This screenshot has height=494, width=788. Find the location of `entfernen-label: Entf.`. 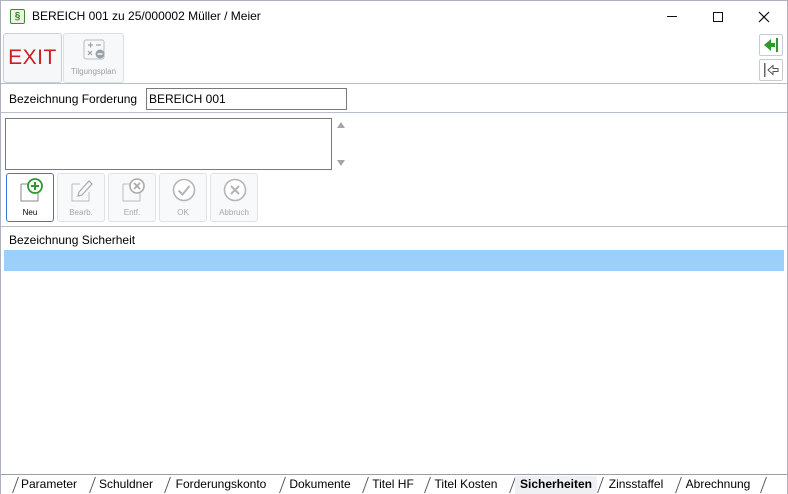

entfernen-label: Entf. is located at coordinates (132, 212).